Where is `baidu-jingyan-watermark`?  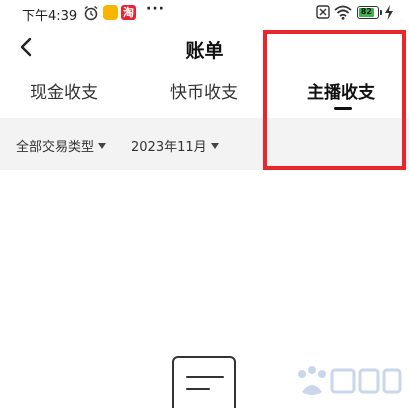
baidu-jingyan-watermark is located at coordinates (350, 380).